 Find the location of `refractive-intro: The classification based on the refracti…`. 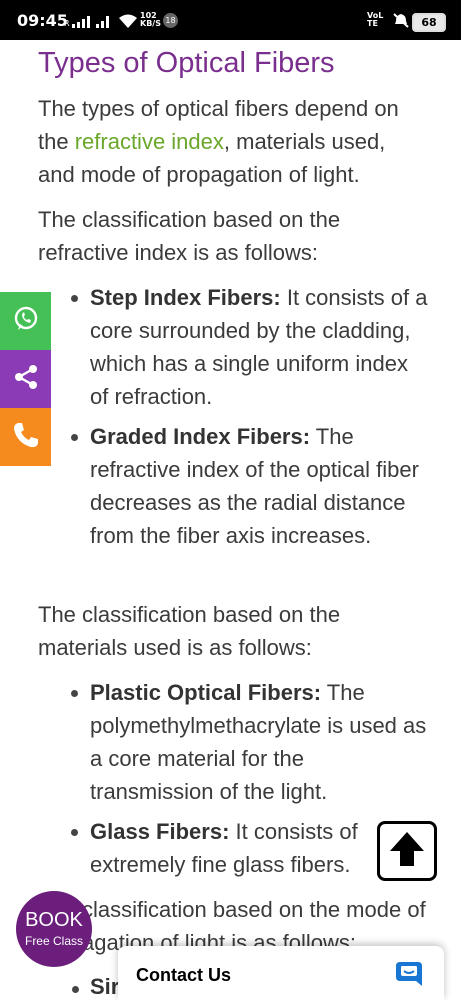

refractive-intro: The classification based on the refracti… is located at coordinates (189, 236).